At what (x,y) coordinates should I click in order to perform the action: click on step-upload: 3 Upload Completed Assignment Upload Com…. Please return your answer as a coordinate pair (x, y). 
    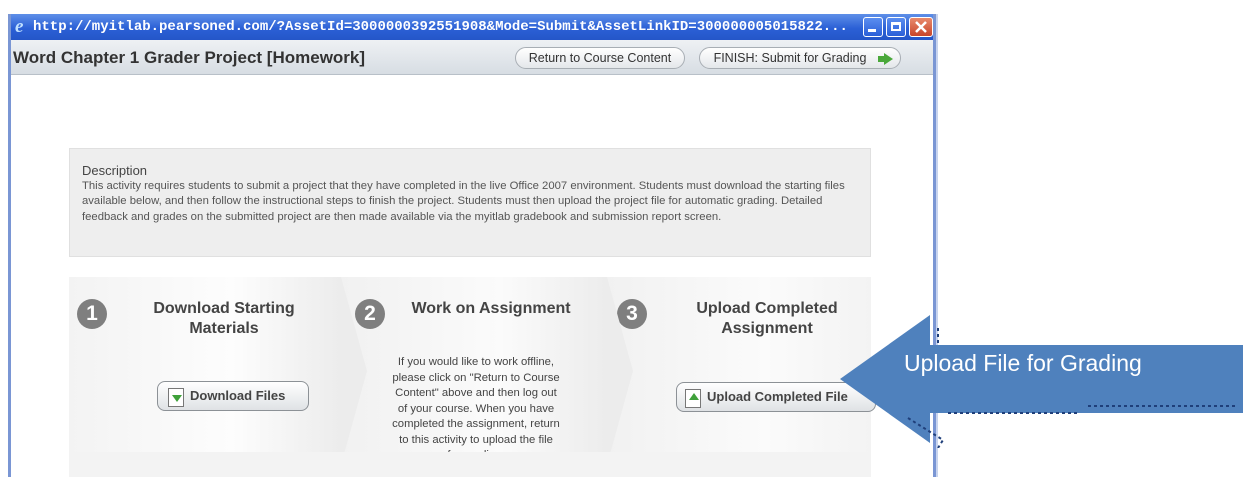
    Looking at the image, I should click on (741, 371).